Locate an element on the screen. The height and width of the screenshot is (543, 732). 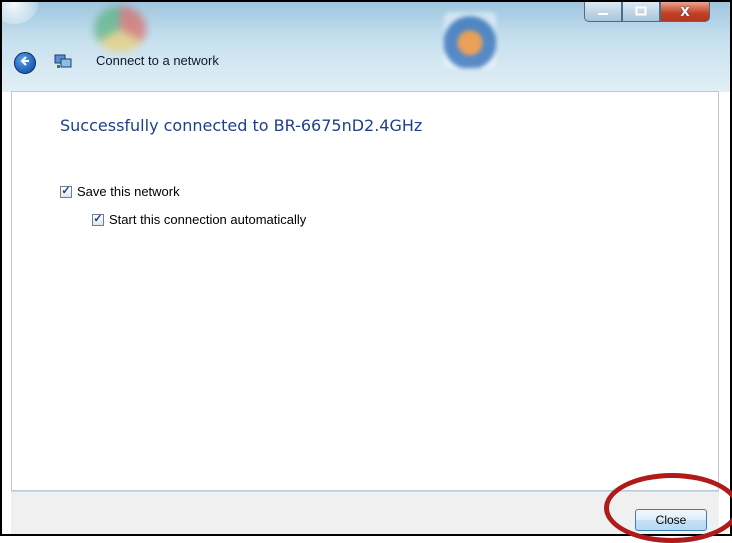
window-controls: X is located at coordinates (647, 12).